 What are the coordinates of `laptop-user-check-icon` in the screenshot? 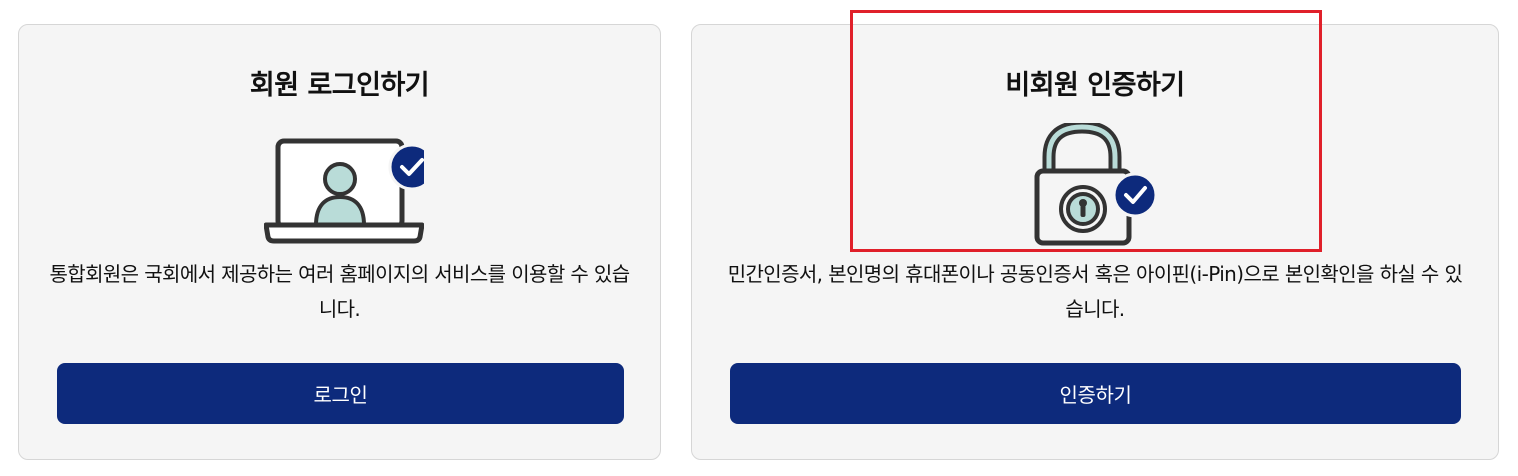 It's located at (349, 192).